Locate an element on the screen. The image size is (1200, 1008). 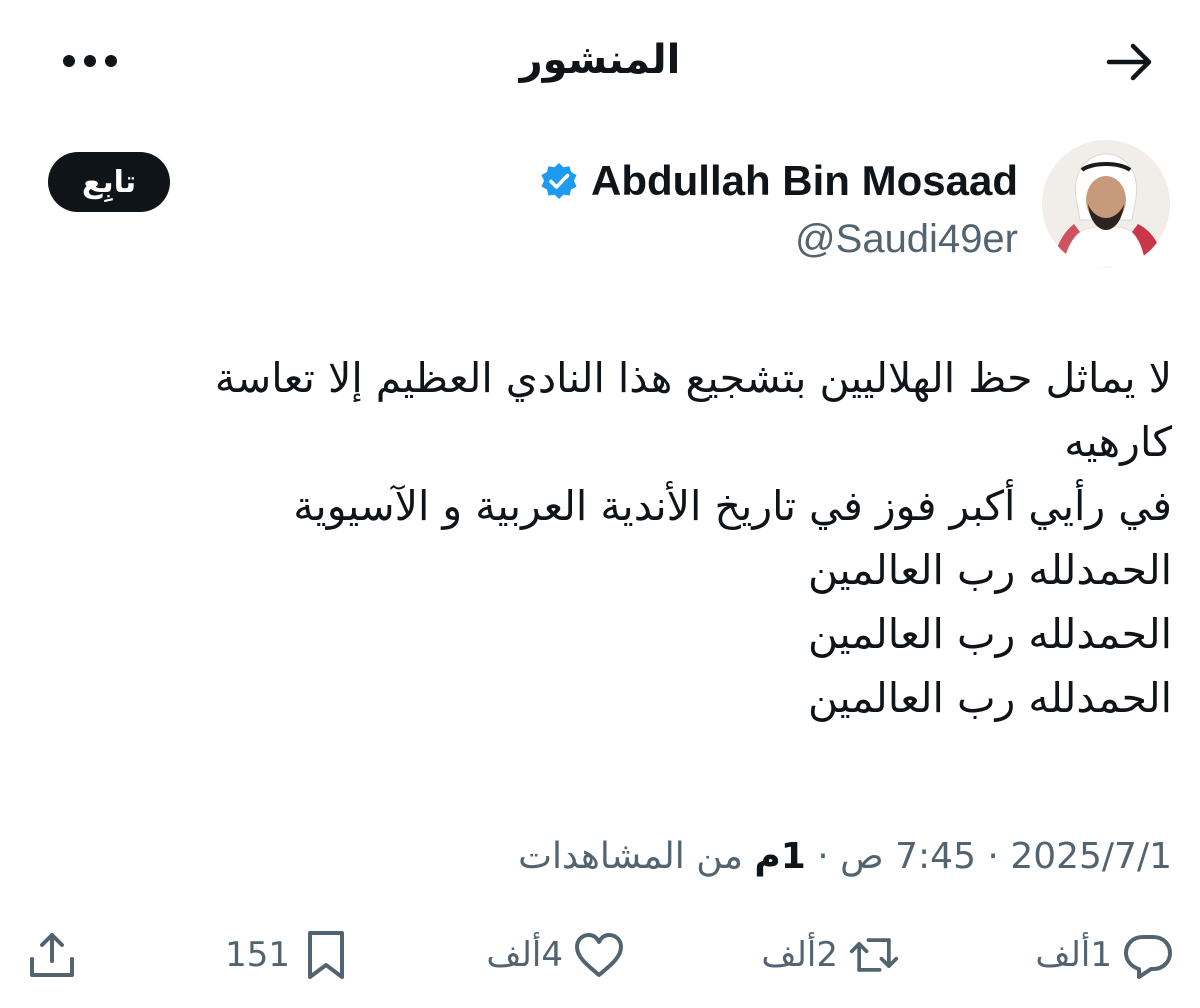
share-button is located at coordinates (52, 955).